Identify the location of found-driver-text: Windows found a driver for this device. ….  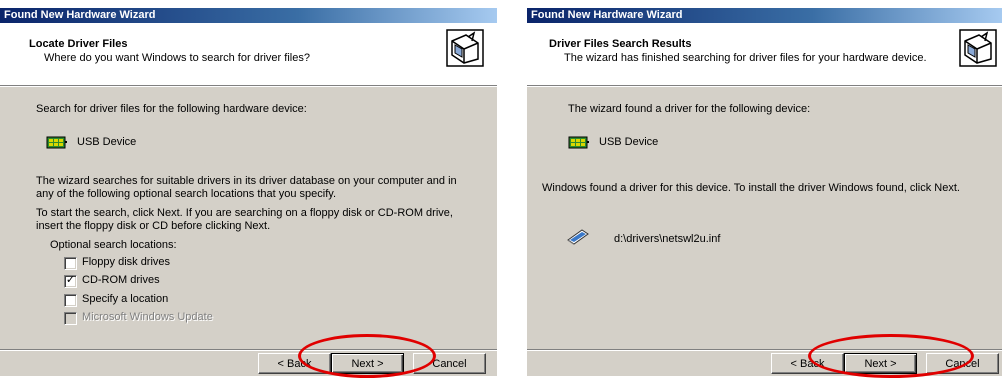
(751, 188).